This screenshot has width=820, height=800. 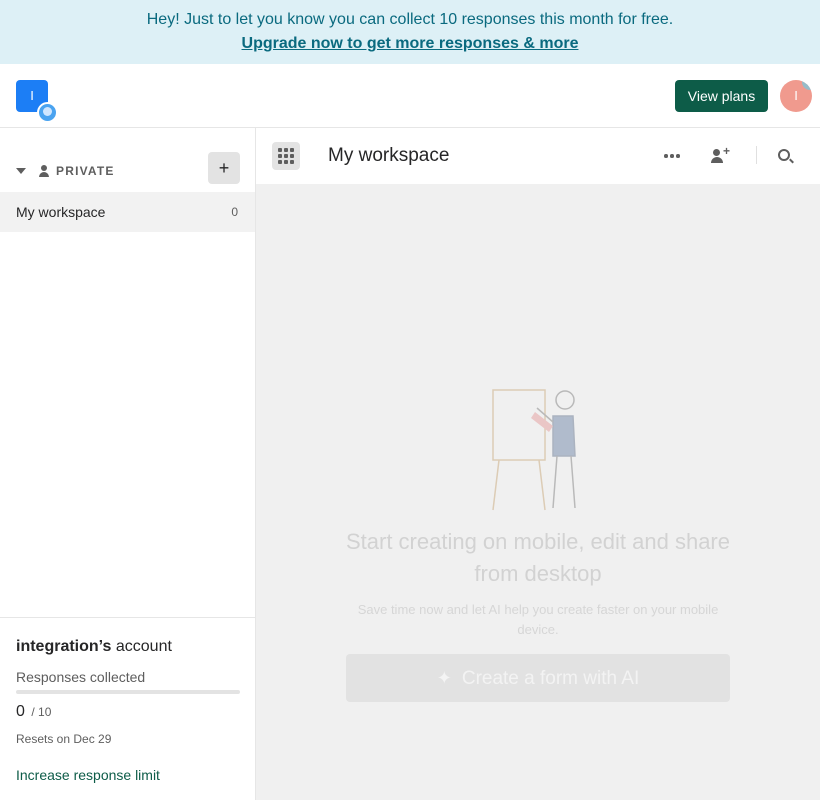 I want to click on top-bar: I View plans I, so click(x=410, y=96).